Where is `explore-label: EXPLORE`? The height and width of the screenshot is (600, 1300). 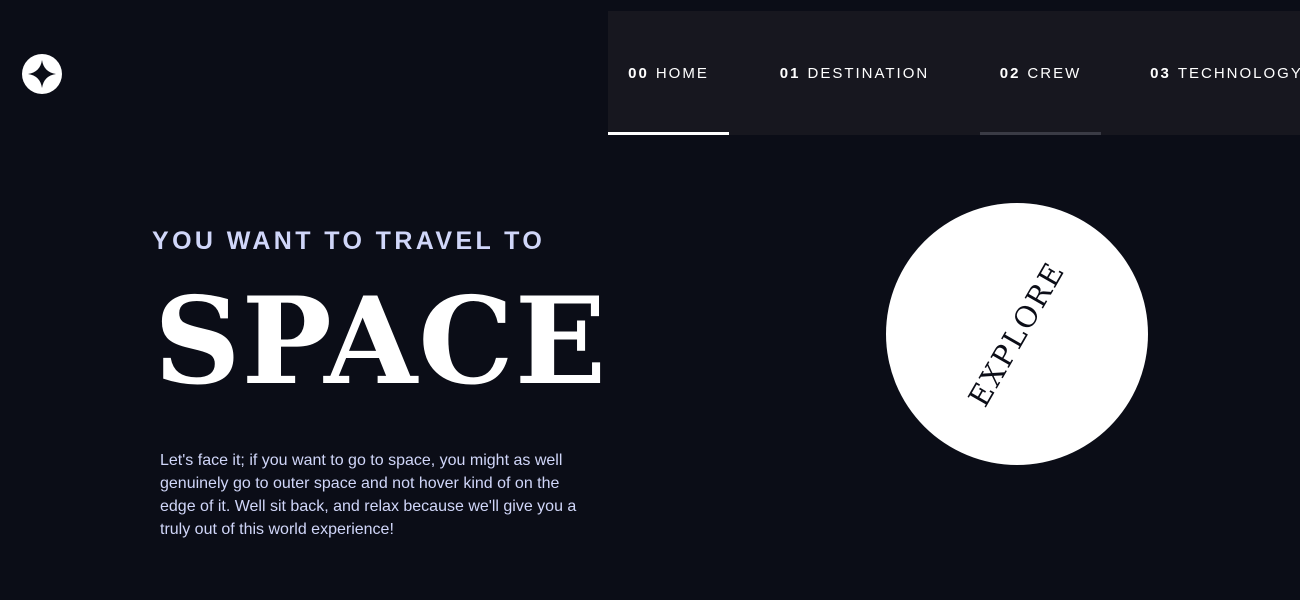 explore-label: EXPLORE is located at coordinates (1017, 334).